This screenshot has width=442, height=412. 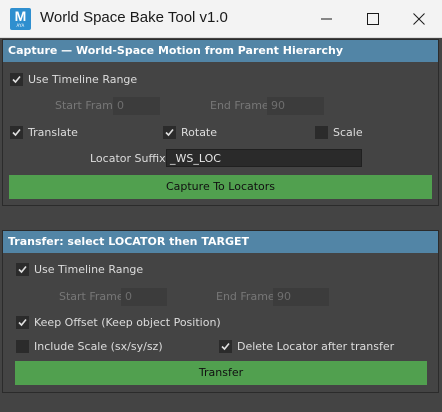 What do you see at coordinates (264, 158) in the screenshot?
I see `locator-suffix-input: _WS_LOC` at bounding box center [264, 158].